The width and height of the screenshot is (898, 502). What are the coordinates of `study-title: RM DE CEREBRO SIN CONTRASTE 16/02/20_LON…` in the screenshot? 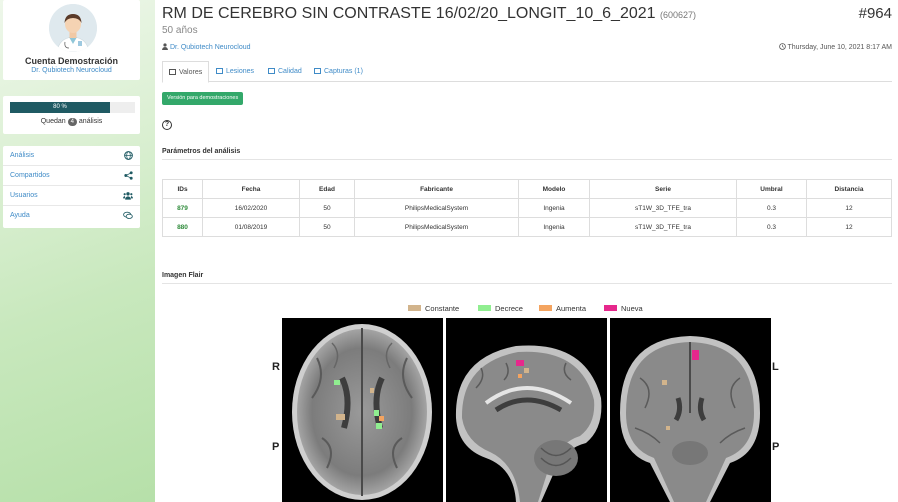 It's located at (409, 13).